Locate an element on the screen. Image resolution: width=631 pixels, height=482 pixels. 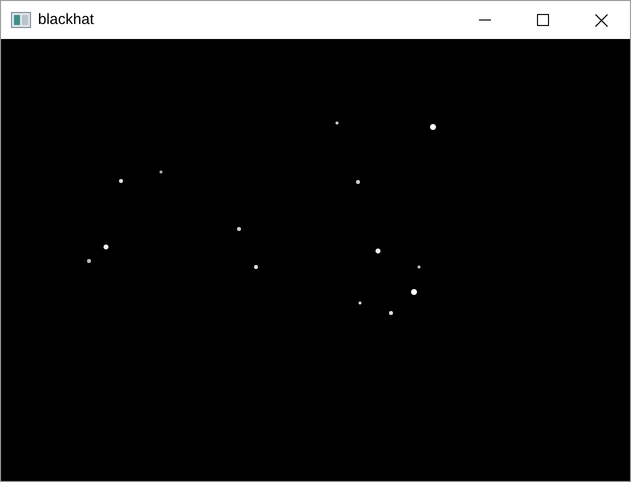
close-icon is located at coordinates (601, 20).